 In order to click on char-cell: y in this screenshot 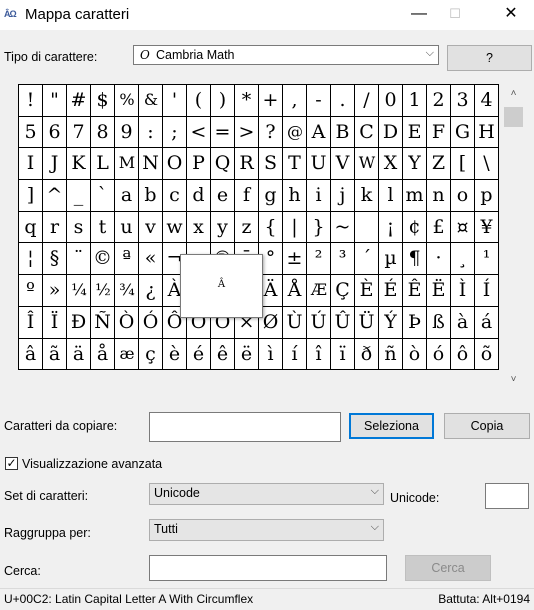, I will do `click(223, 227)`.